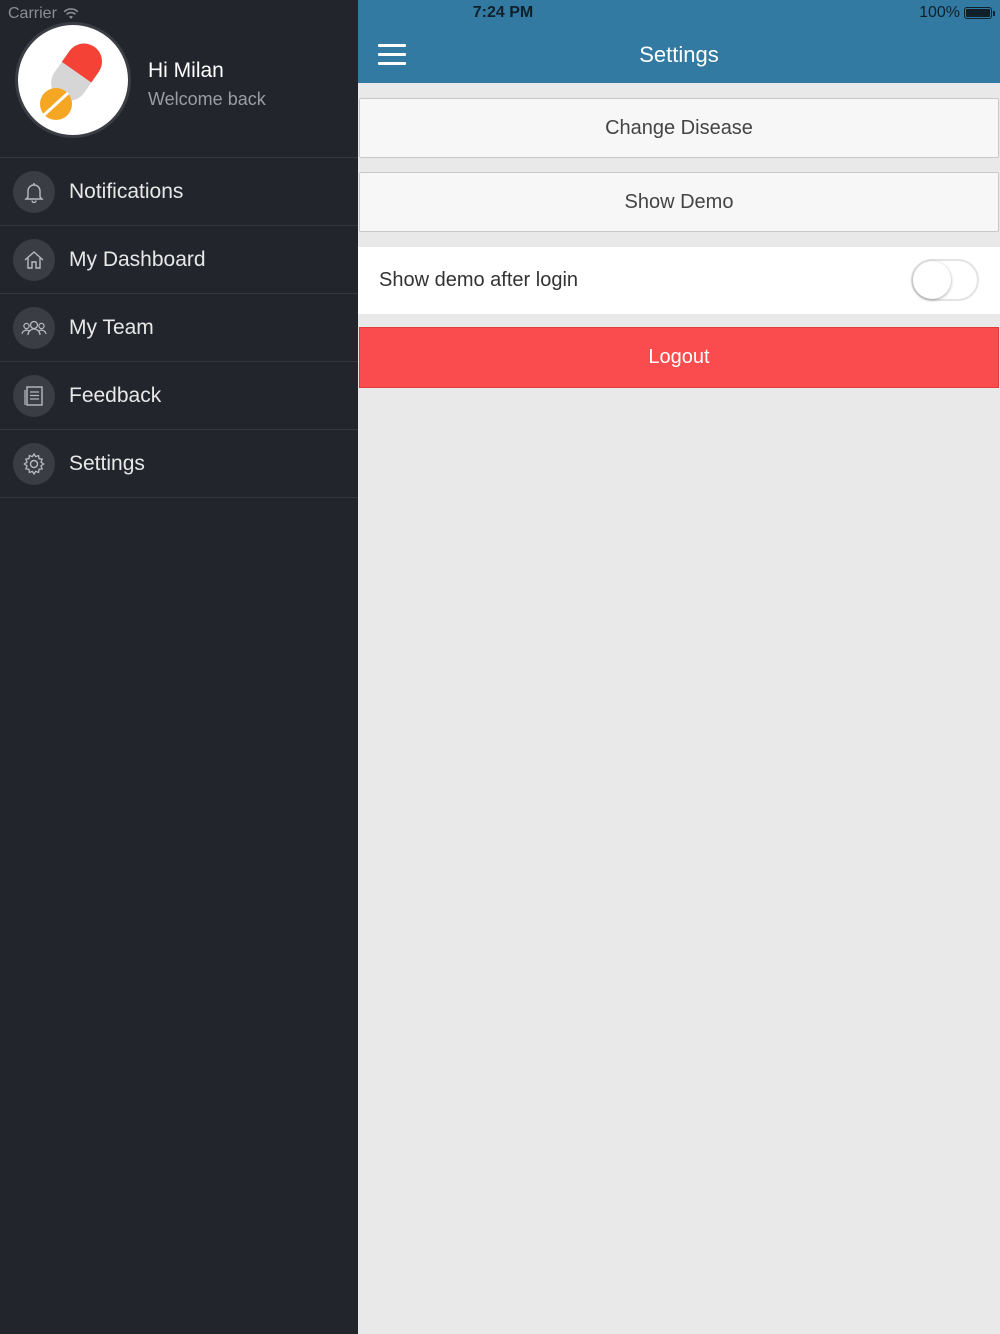  I want to click on show-demo-button: Show Demo, so click(679, 202).